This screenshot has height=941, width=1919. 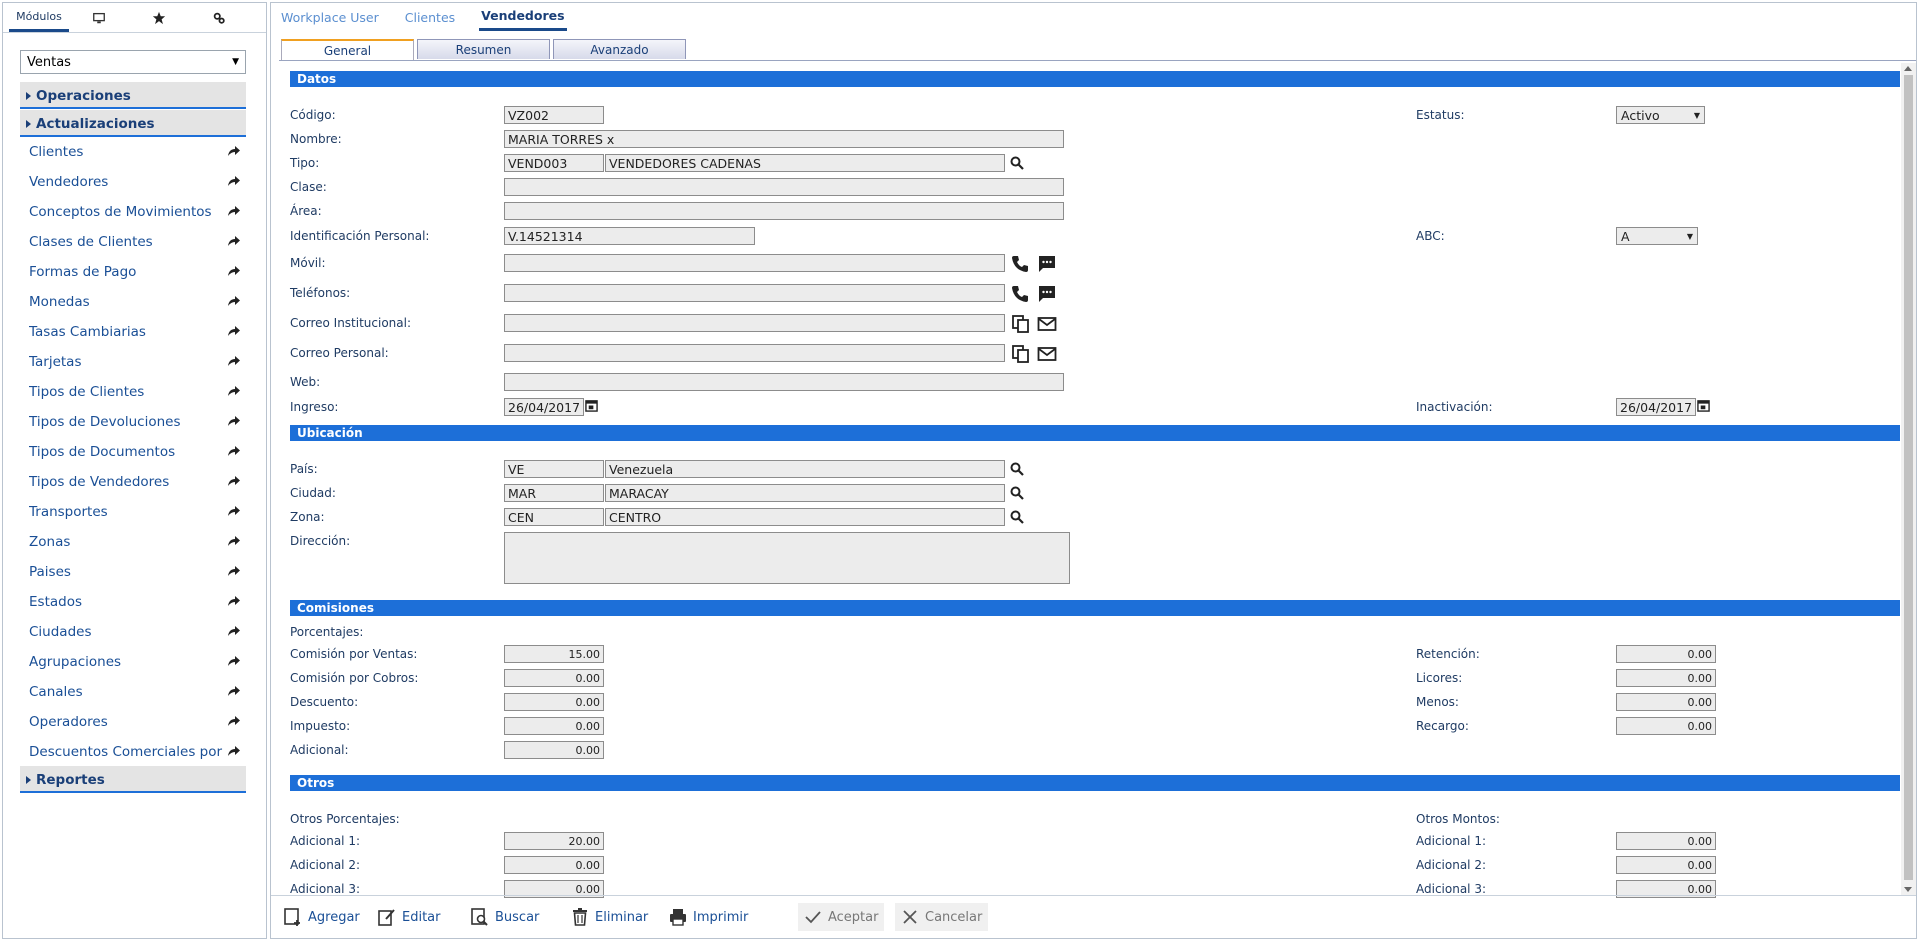 I want to click on ingreso-field: 26/04/2017, so click(x=544, y=407).